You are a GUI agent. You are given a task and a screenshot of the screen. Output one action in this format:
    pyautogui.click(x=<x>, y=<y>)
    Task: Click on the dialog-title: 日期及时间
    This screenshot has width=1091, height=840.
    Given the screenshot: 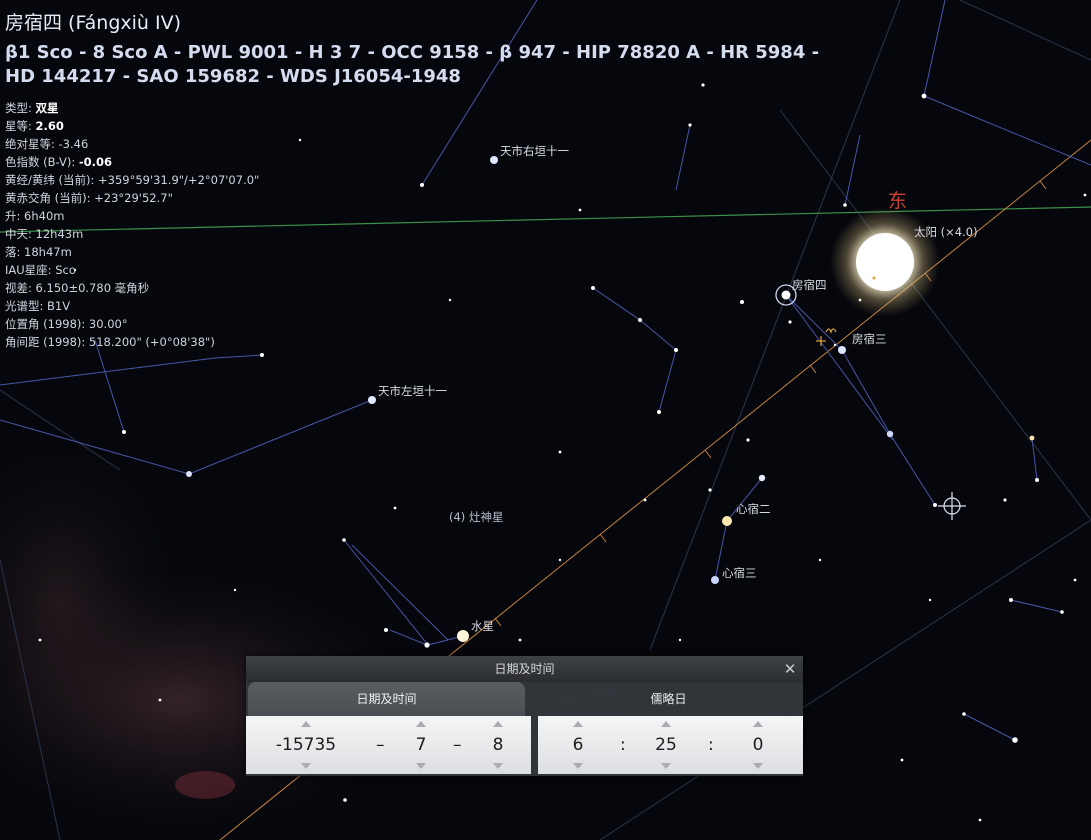 What is the action you would take?
    pyautogui.click(x=524, y=669)
    